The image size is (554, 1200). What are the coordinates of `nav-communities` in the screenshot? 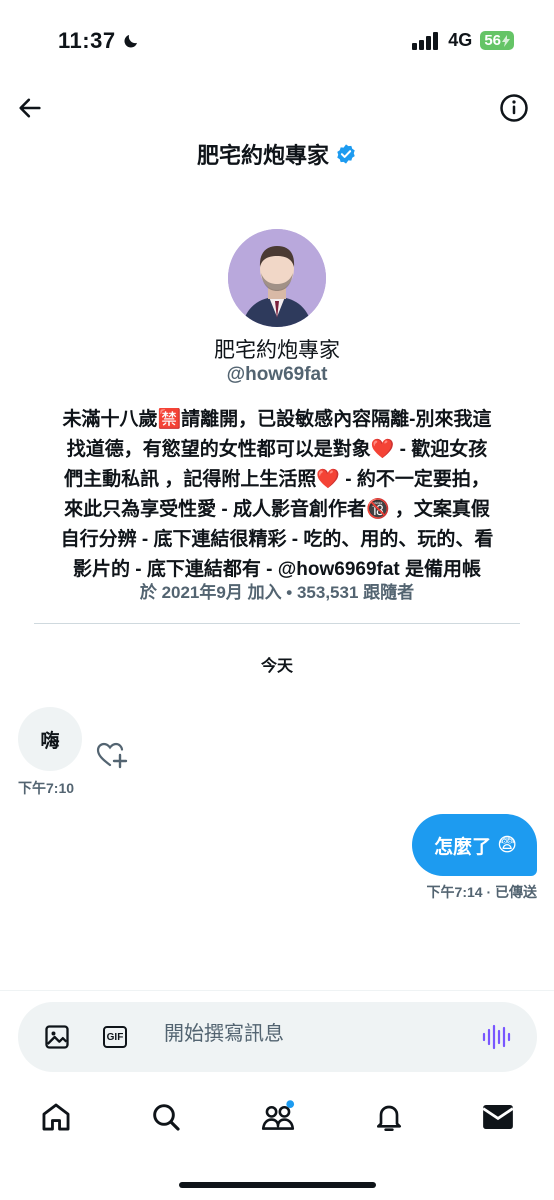 It's located at (278, 1117).